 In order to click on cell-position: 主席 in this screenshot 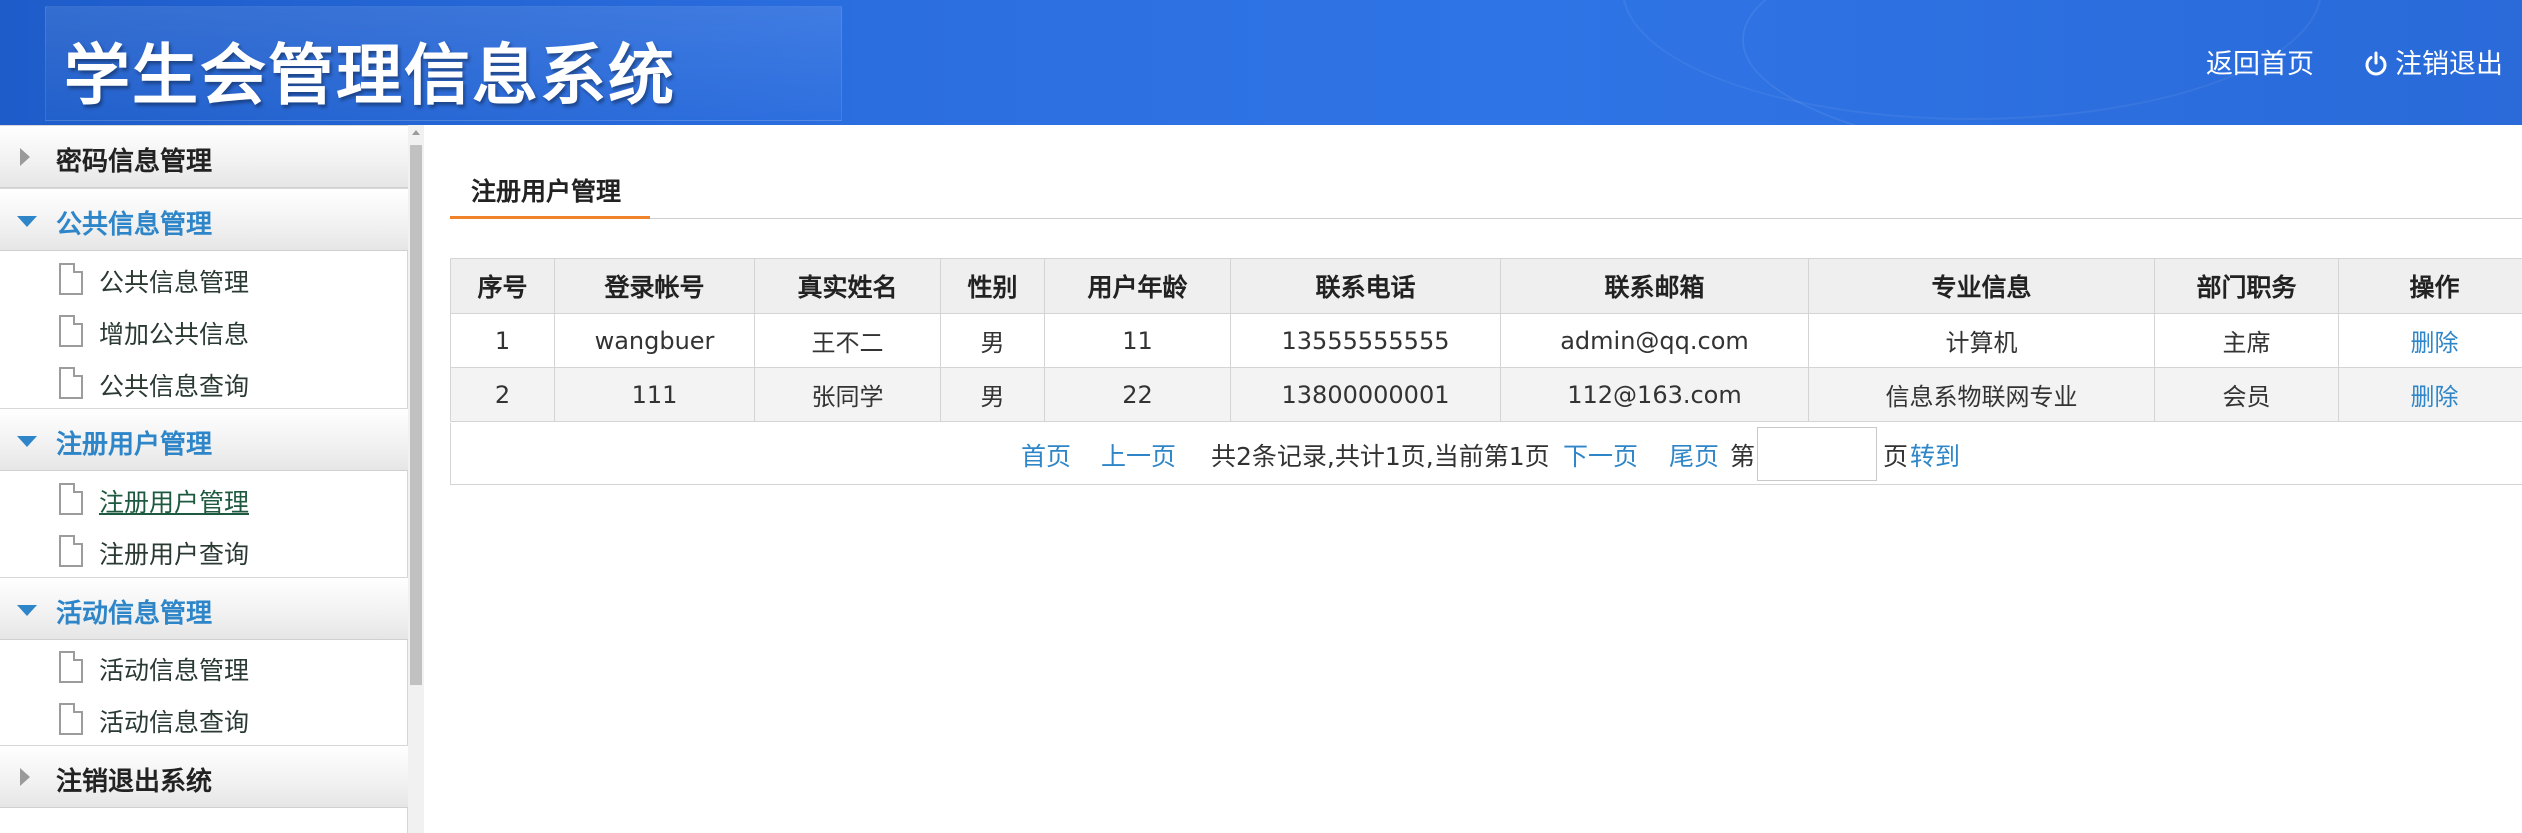, I will do `click(2246, 340)`.